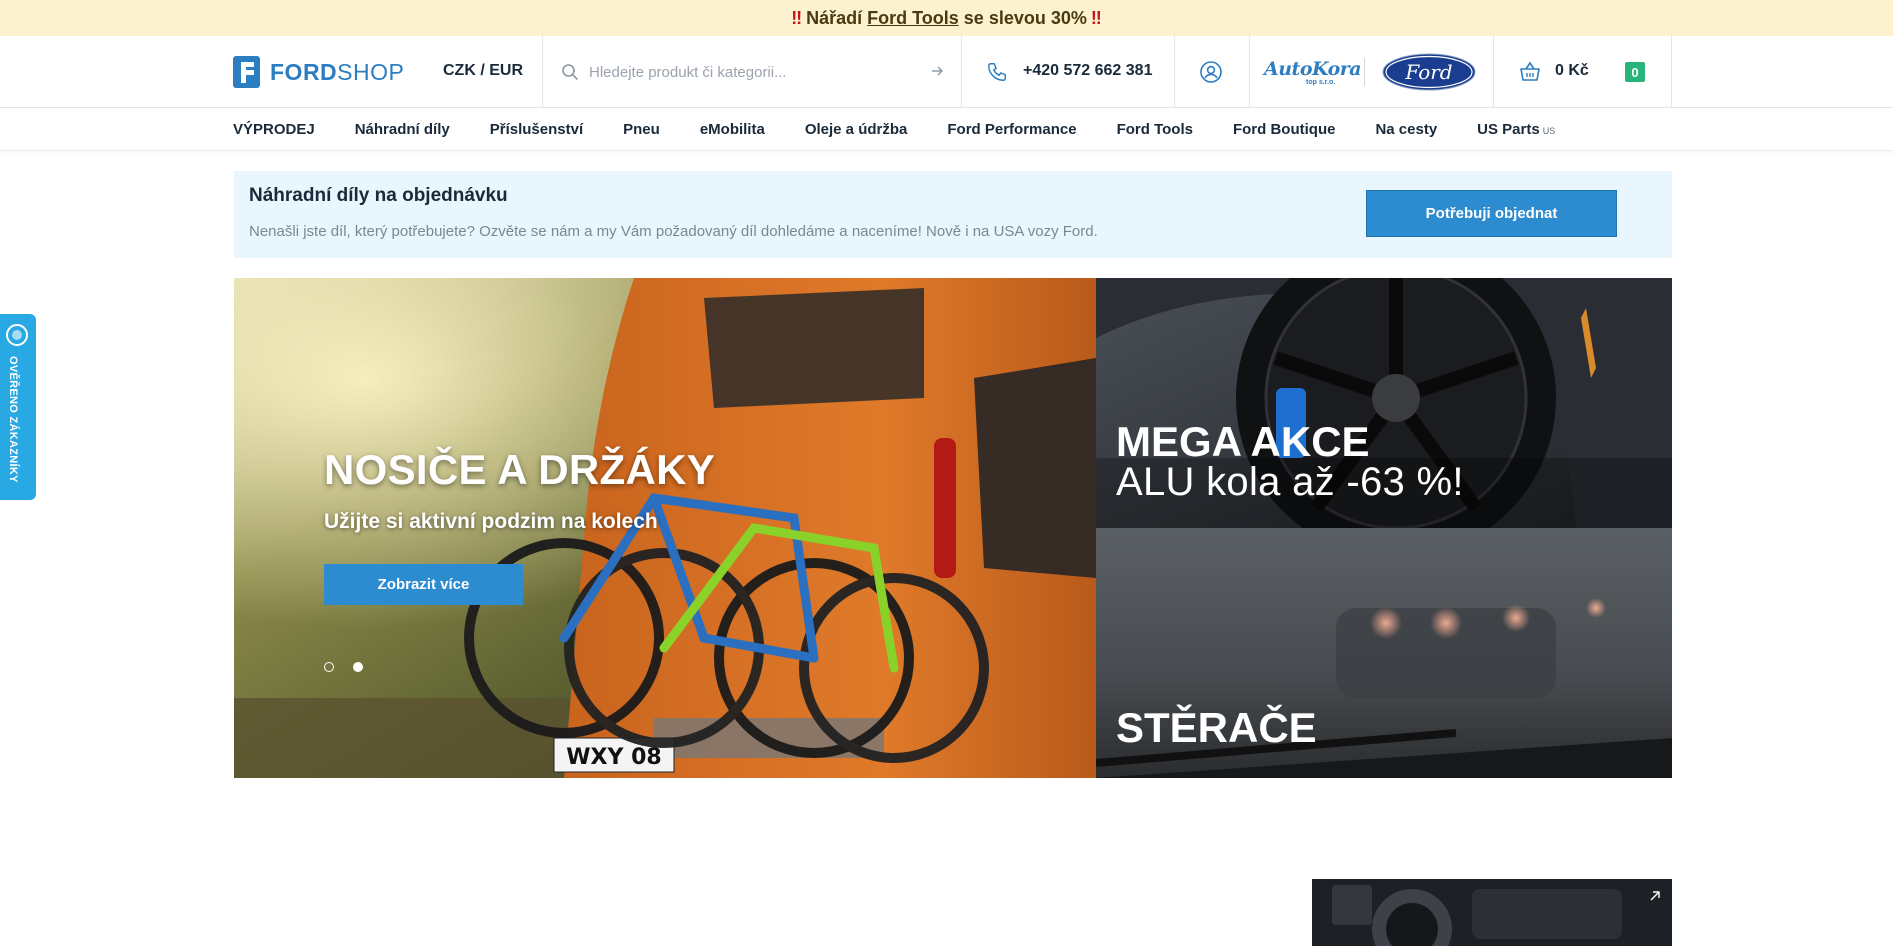 This screenshot has height=946, width=1893. What do you see at coordinates (1671, 72) in the screenshot?
I see `header-divider` at bounding box center [1671, 72].